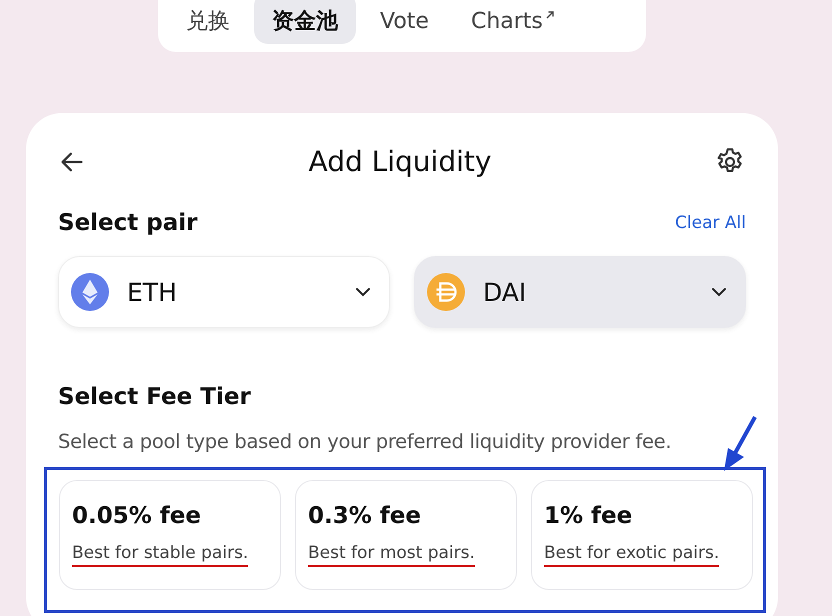 This screenshot has width=832, height=616. What do you see at coordinates (400, 161) in the screenshot?
I see `card-title: Add Liquidity` at bounding box center [400, 161].